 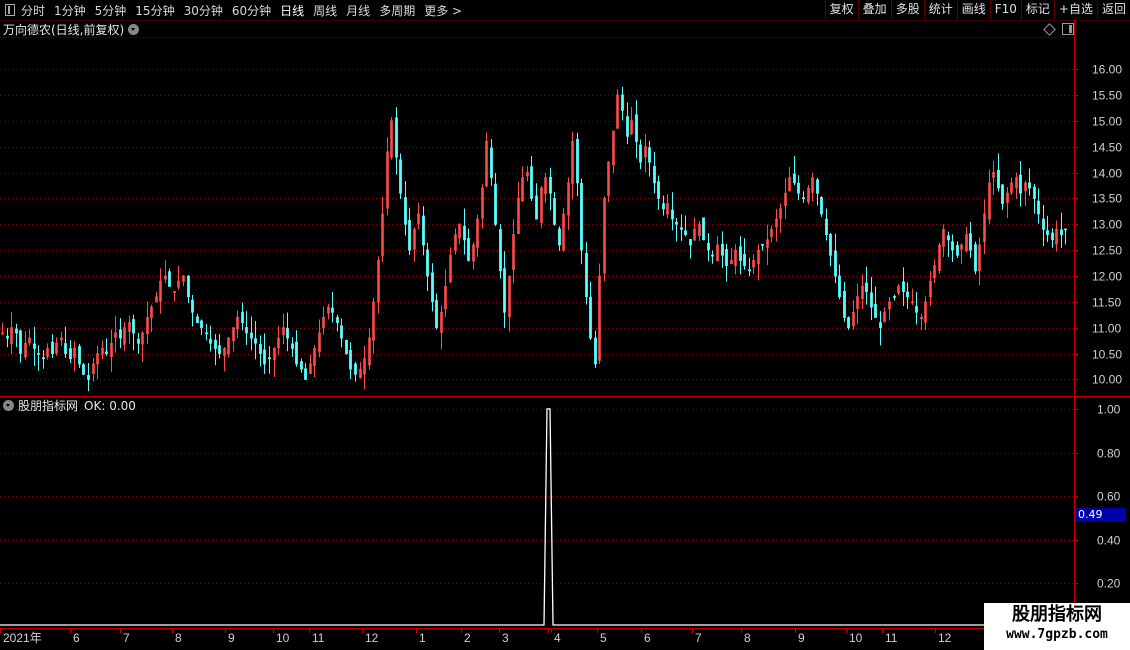 What do you see at coordinates (1107, 148) in the screenshot?
I see `main-y-tick-label: 14.50` at bounding box center [1107, 148].